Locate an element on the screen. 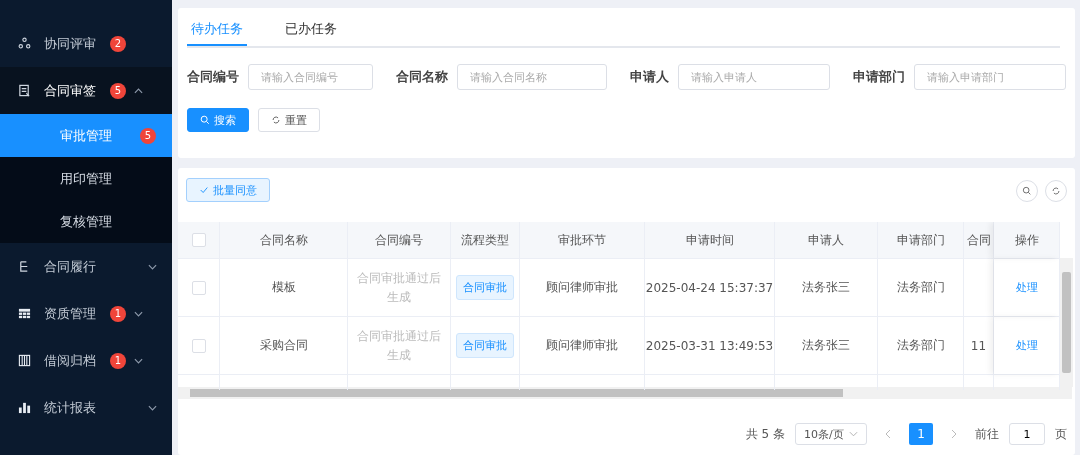 The image size is (1080, 455). input-field: 请输入申请部门 is located at coordinates (990, 77).